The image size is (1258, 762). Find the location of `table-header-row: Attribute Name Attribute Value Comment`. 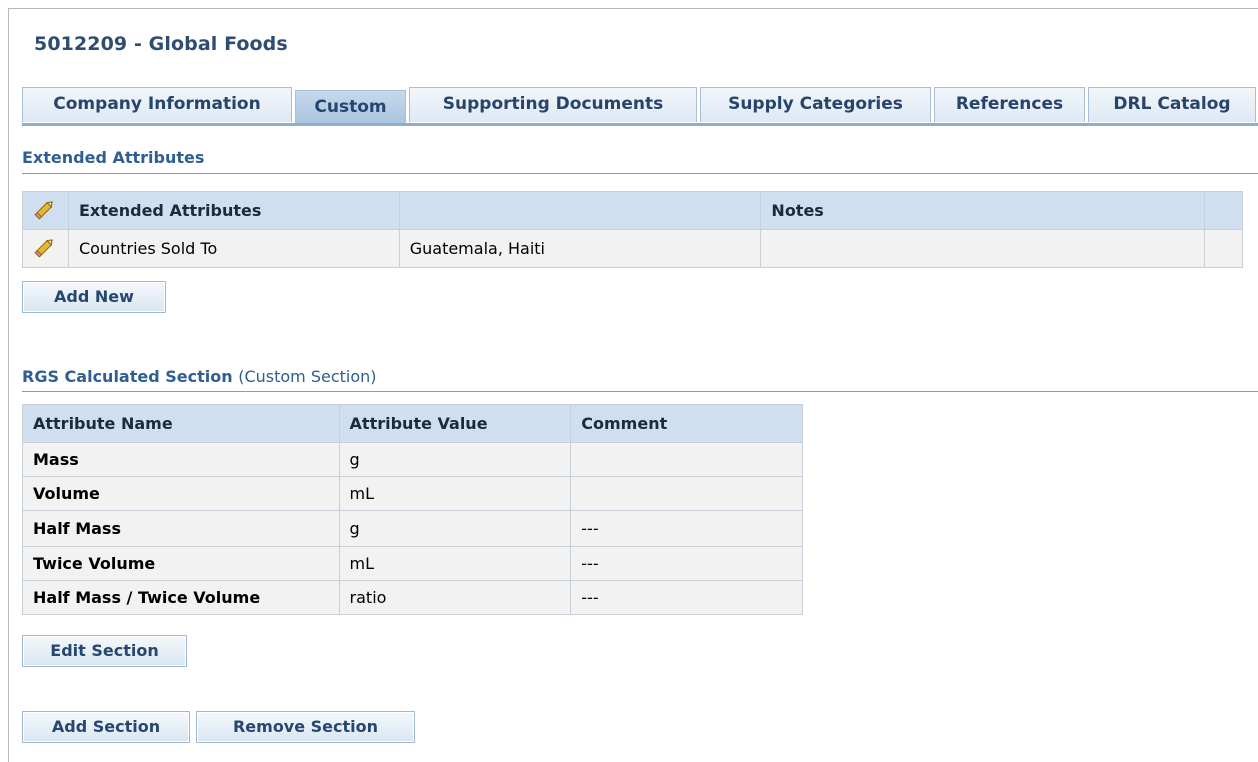

table-header-row: Attribute Name Attribute Value Comment is located at coordinates (412, 423).